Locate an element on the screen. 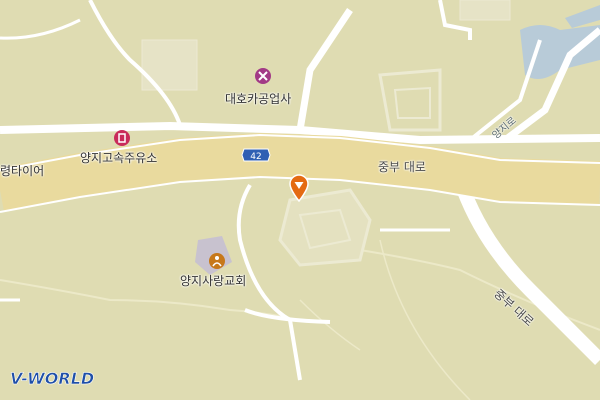 The height and width of the screenshot is (400, 600). logo-text: V-WORLD is located at coordinates (52, 378).